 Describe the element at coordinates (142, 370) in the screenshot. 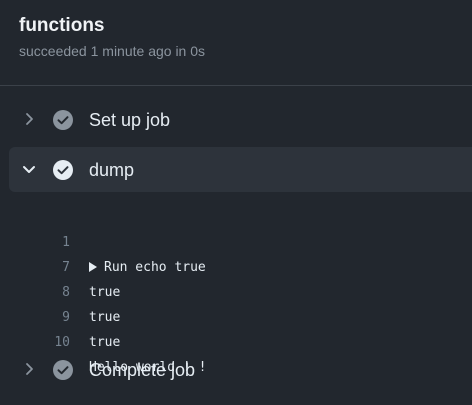

I see `step-label: Complete job` at that location.